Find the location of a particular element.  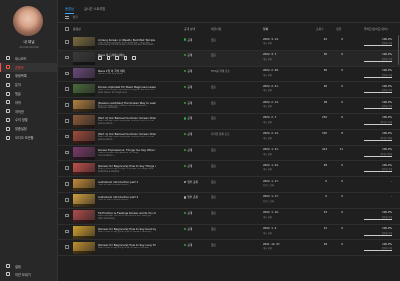

tab-videos: 동영상 is located at coordinates (69, 10).